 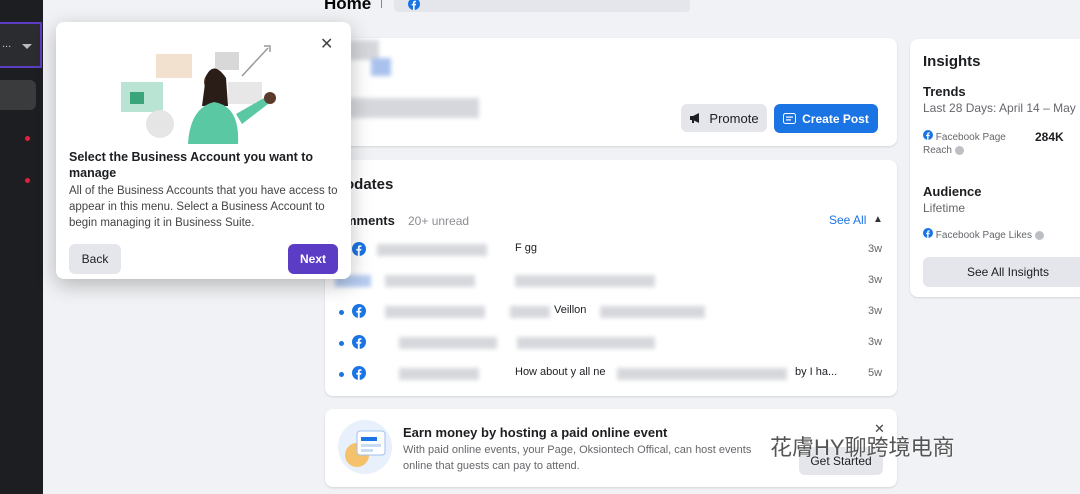 What do you see at coordinates (847, 220) in the screenshot?
I see `see-all-comments-link: See All` at bounding box center [847, 220].